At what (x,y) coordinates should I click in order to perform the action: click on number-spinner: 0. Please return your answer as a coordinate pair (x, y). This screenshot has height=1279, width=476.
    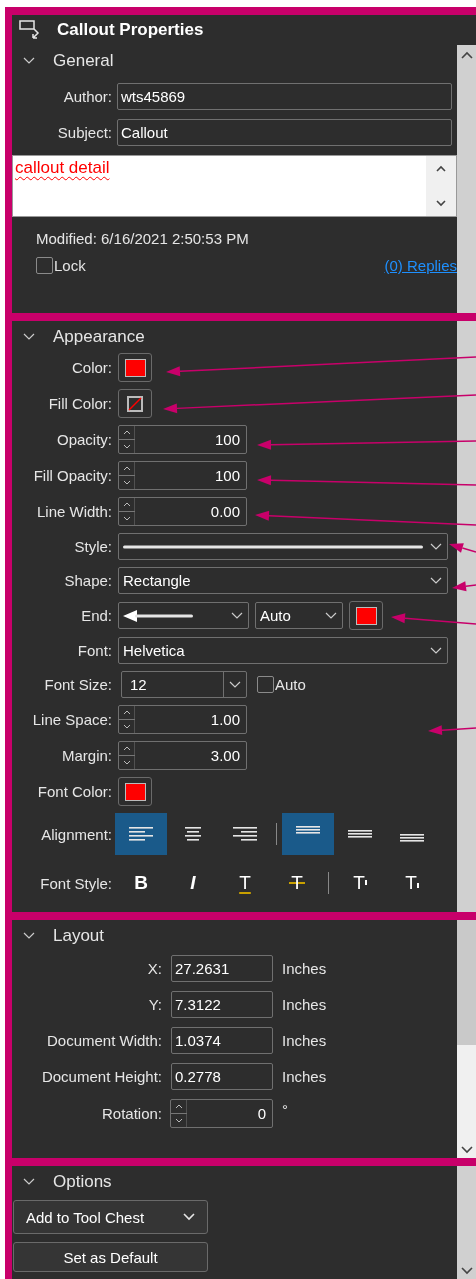
    Looking at the image, I should click on (221, 1113).